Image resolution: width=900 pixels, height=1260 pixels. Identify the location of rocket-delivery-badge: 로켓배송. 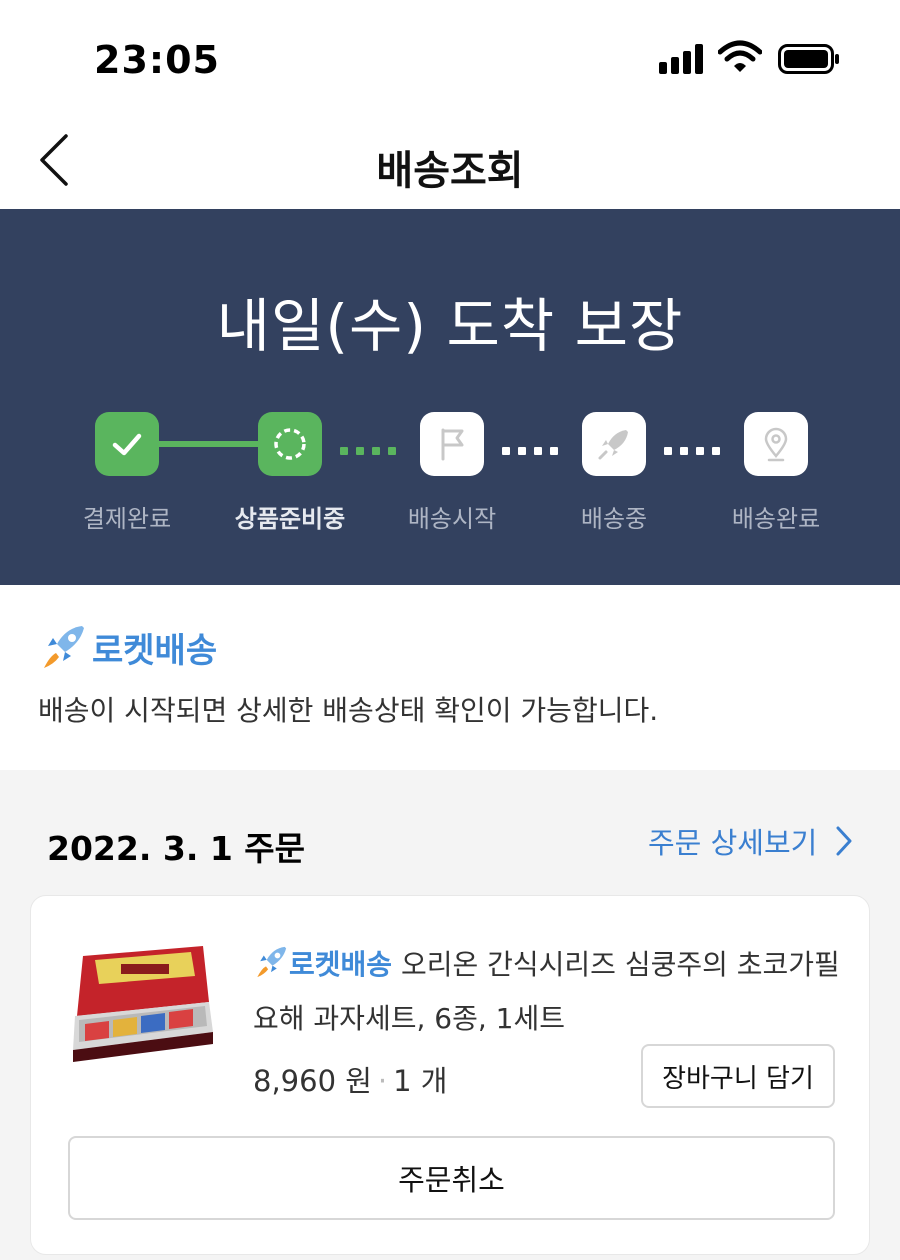
(341, 964).